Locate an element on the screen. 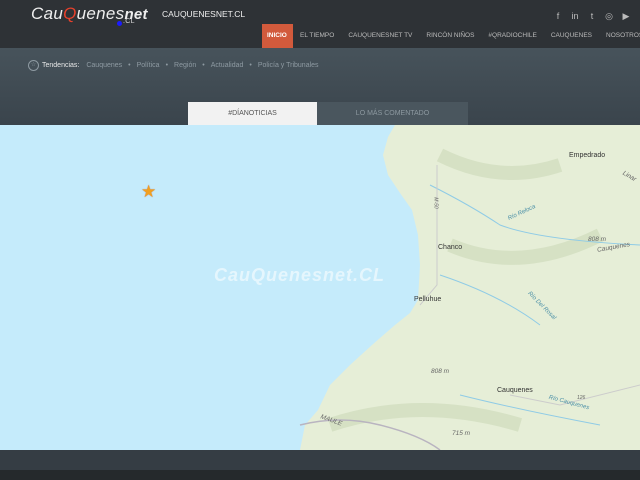 This screenshot has width=640, height=480. nav-el-tiempo: EL TIEMPO is located at coordinates (317, 36).